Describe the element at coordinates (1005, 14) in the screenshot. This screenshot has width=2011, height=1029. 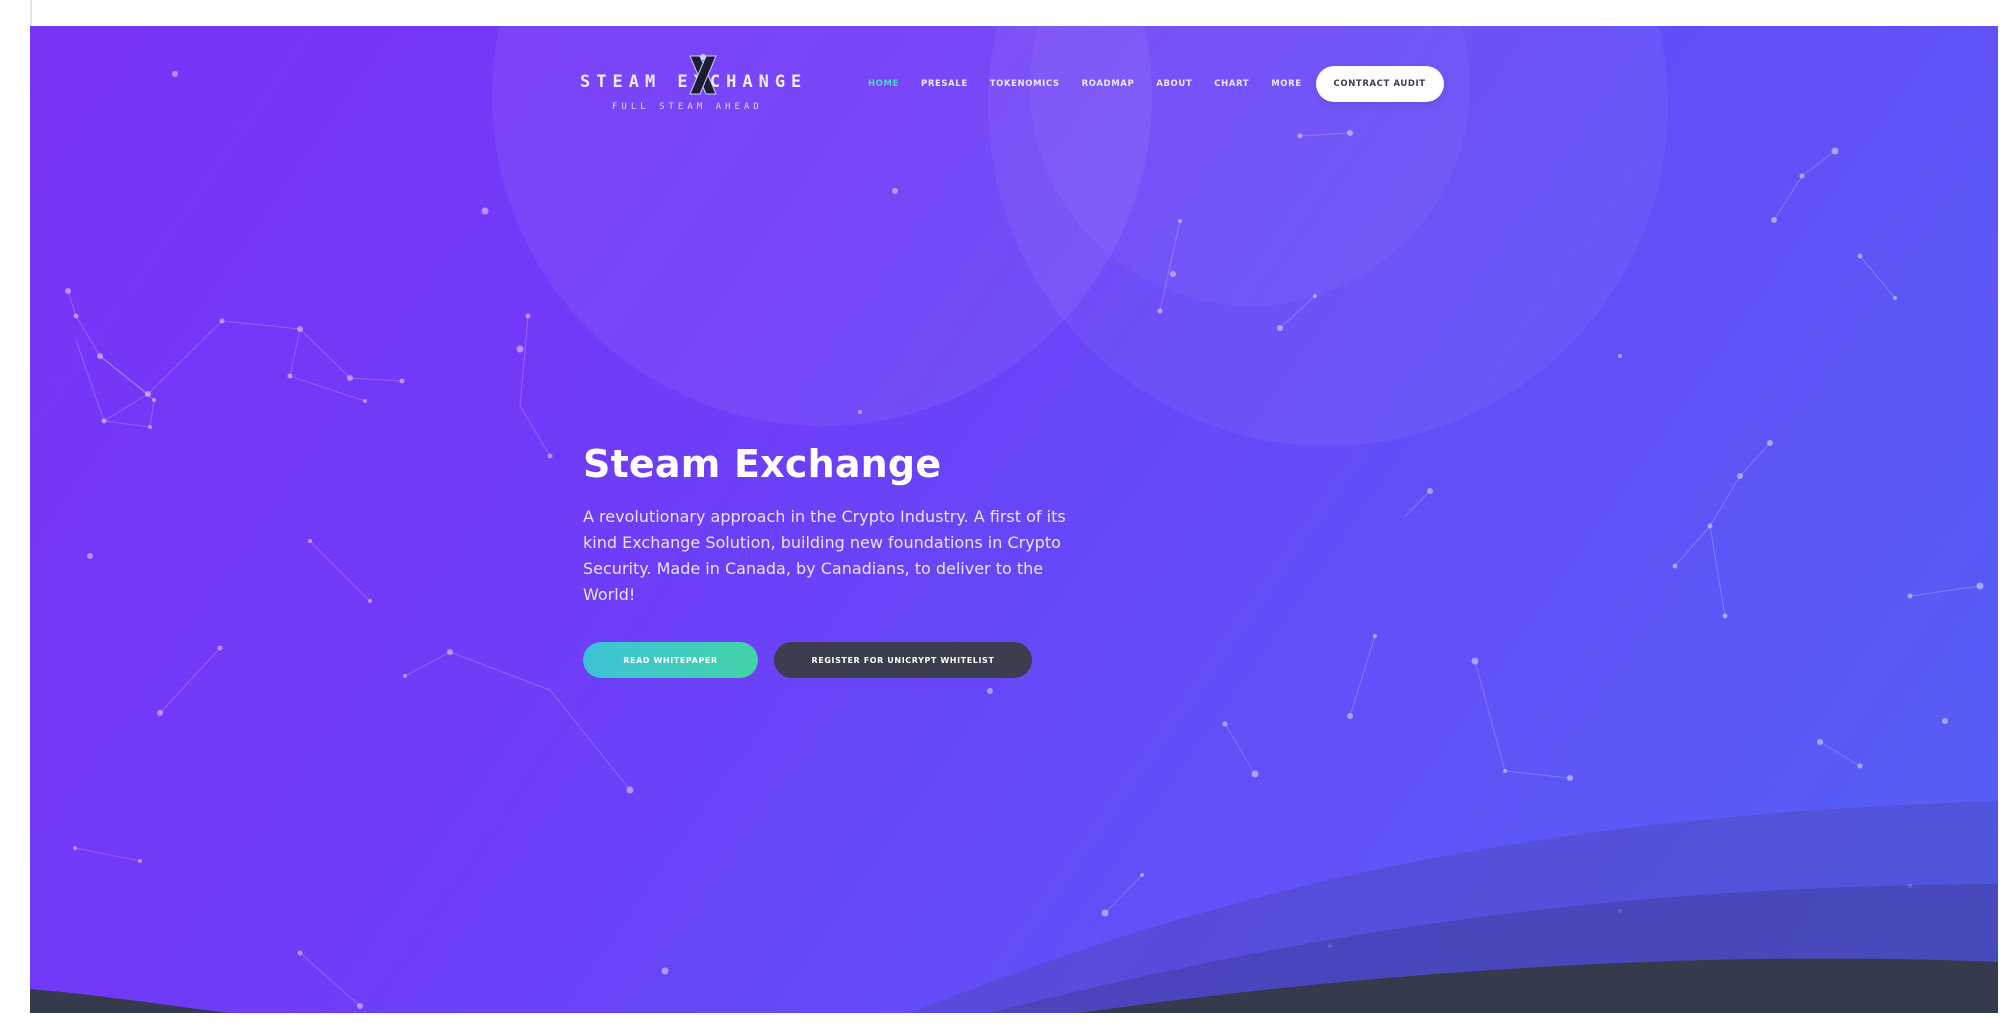
I see `window-top-border` at that location.